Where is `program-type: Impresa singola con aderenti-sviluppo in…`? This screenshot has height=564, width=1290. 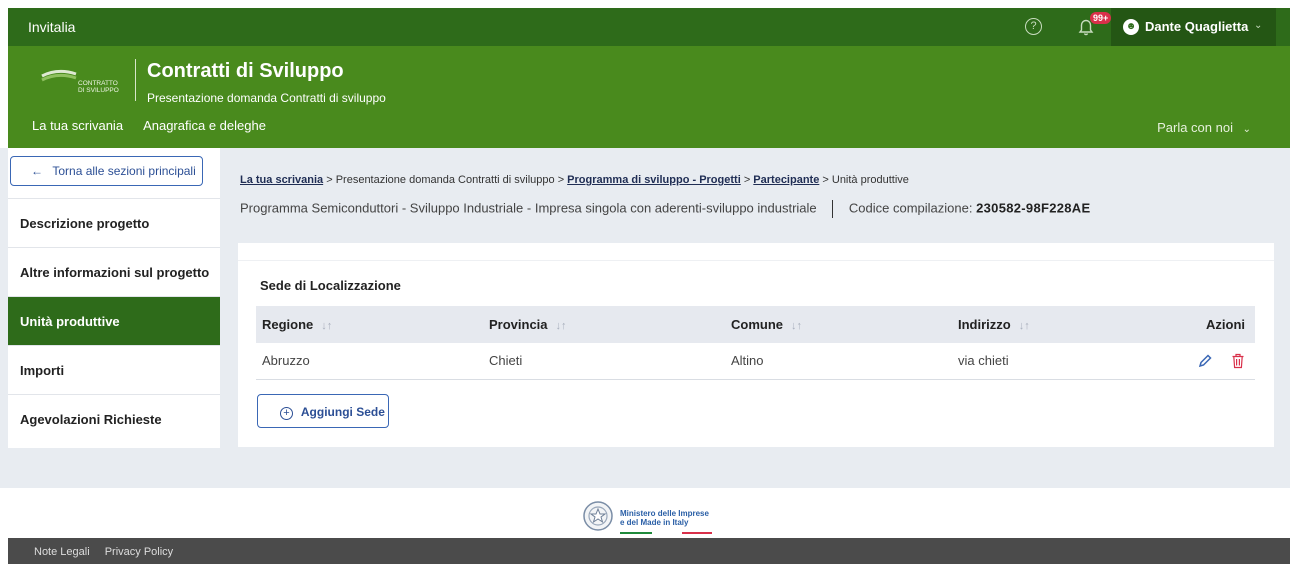 program-type: Impresa singola con aderenti-sviluppo in… is located at coordinates (675, 208).